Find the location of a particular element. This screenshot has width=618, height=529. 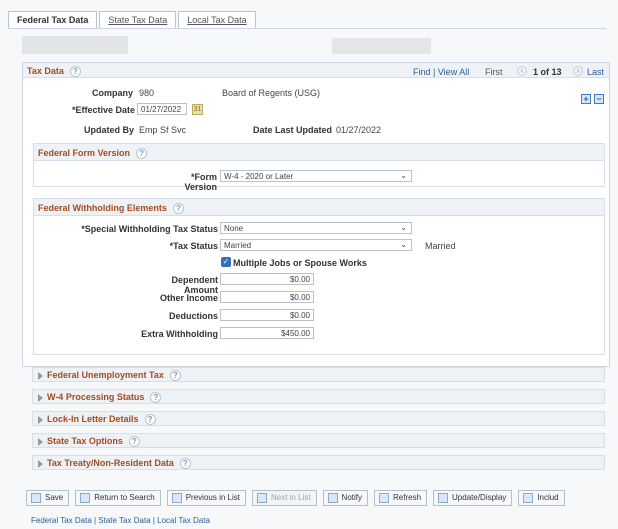

find-view-all: Find | View All is located at coordinates (441, 72).